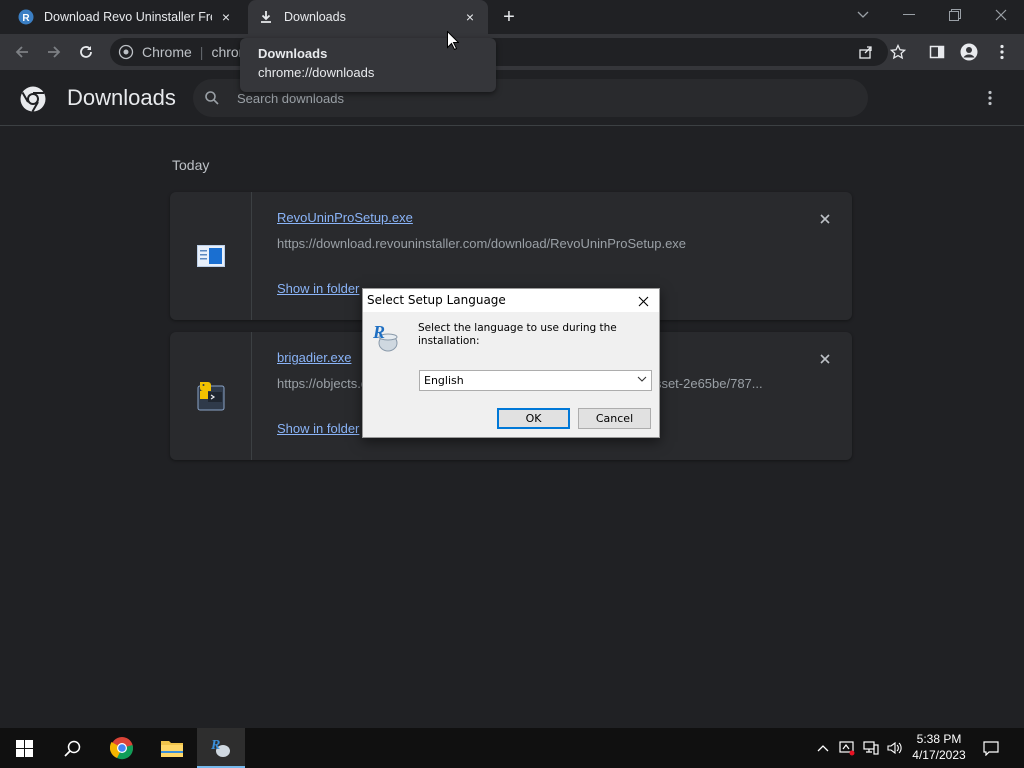 This screenshot has height=768, width=1024. What do you see at coordinates (453, 42) in the screenshot?
I see `mouse-cursor-icon` at bounding box center [453, 42].